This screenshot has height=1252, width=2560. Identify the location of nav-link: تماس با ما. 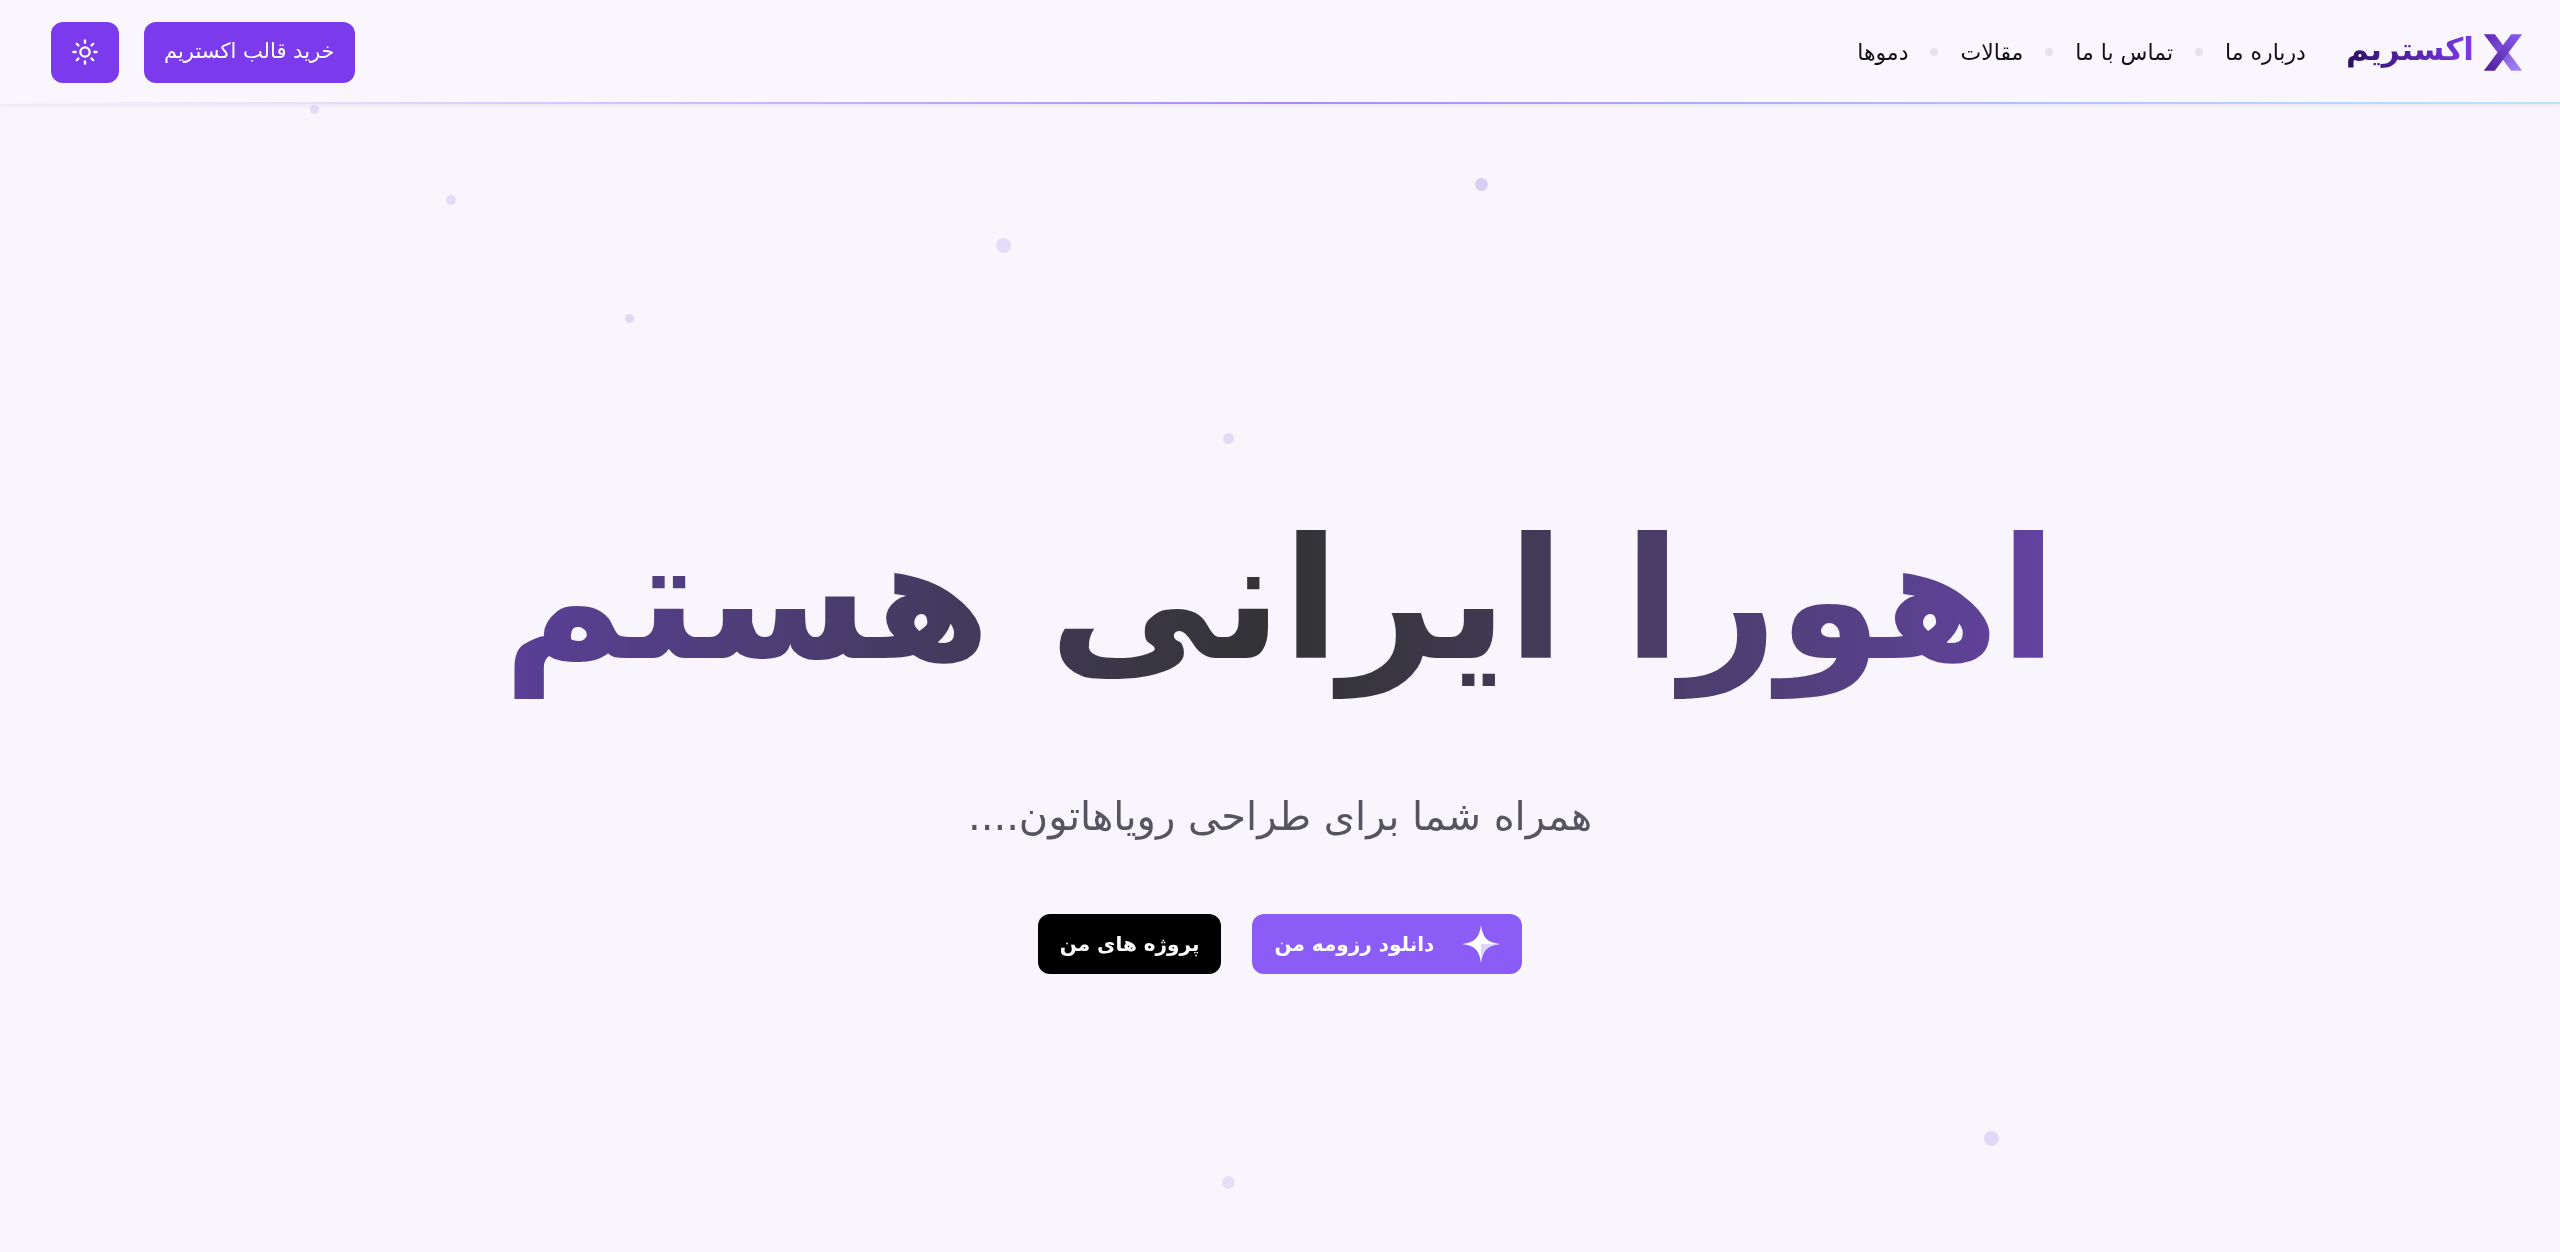
(2124, 52).